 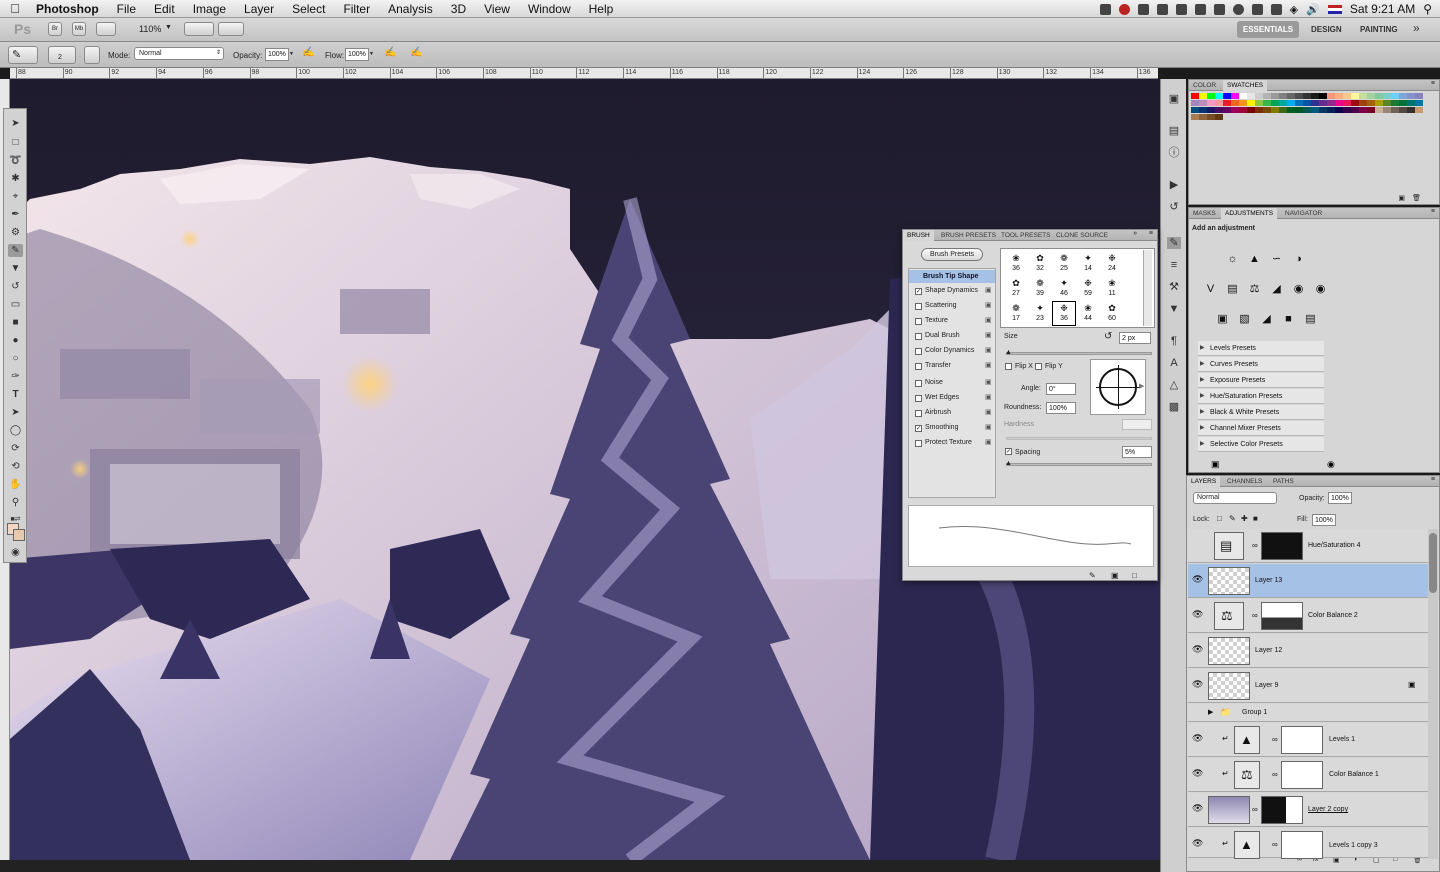 What do you see at coordinates (209, 9) in the screenshot?
I see `menu-image: Image` at bounding box center [209, 9].